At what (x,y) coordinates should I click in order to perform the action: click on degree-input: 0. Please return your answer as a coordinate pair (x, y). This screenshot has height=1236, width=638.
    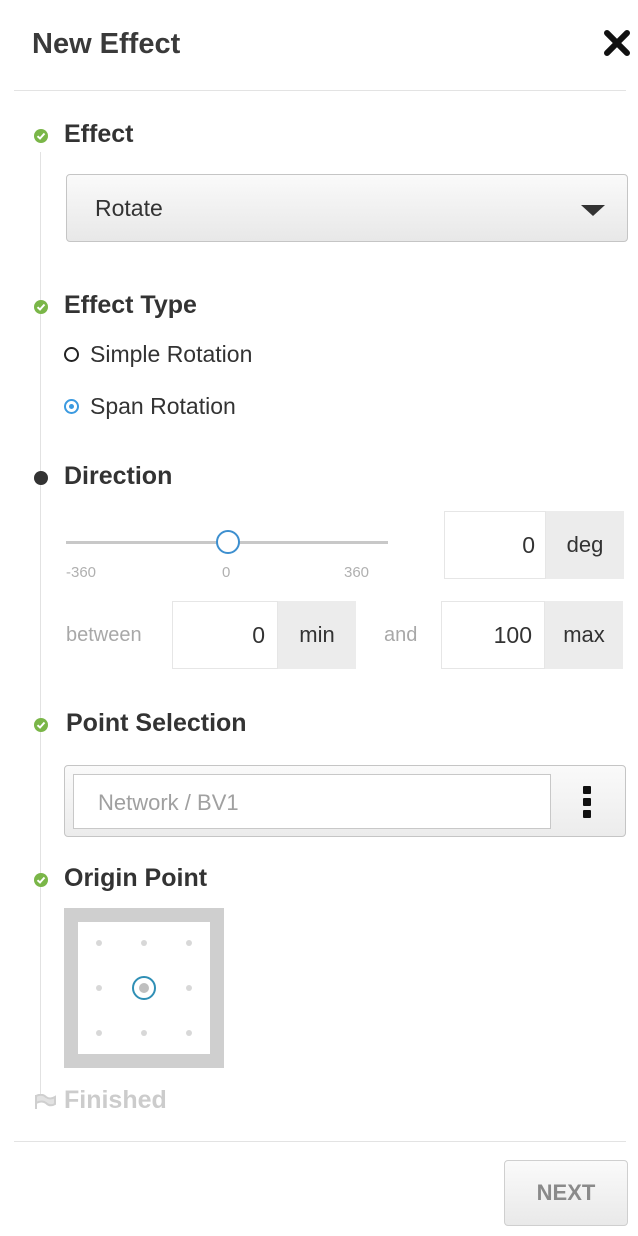
    Looking at the image, I should click on (495, 545).